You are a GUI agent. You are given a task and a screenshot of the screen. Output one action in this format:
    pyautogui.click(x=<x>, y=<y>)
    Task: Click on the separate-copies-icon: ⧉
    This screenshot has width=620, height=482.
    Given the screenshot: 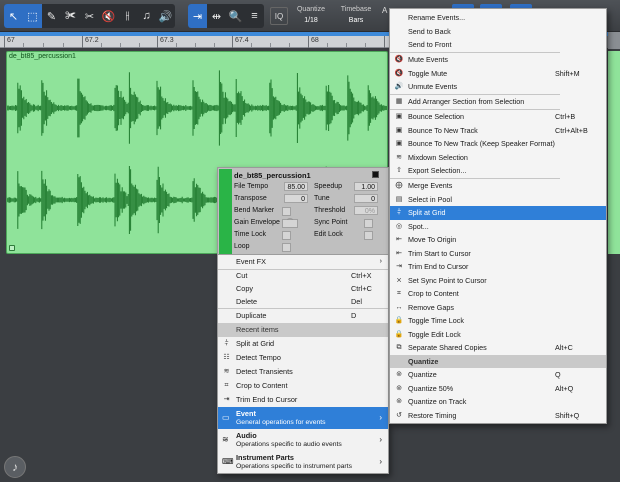 What is the action you would take?
    pyautogui.click(x=399, y=347)
    